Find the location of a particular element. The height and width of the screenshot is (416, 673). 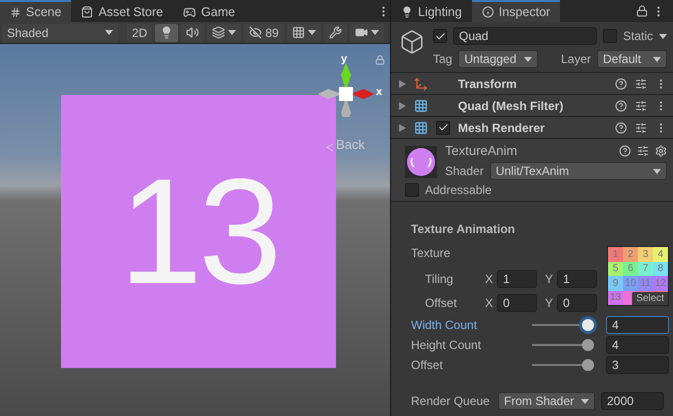

camera-icon is located at coordinates (361, 32).